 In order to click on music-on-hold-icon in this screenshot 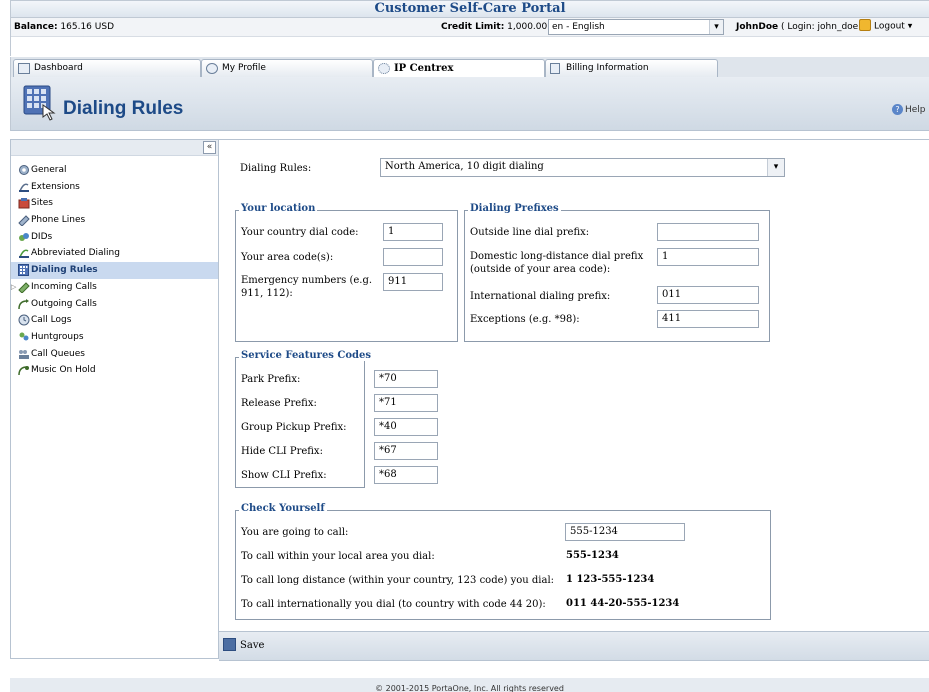, I will do `click(23, 371)`.